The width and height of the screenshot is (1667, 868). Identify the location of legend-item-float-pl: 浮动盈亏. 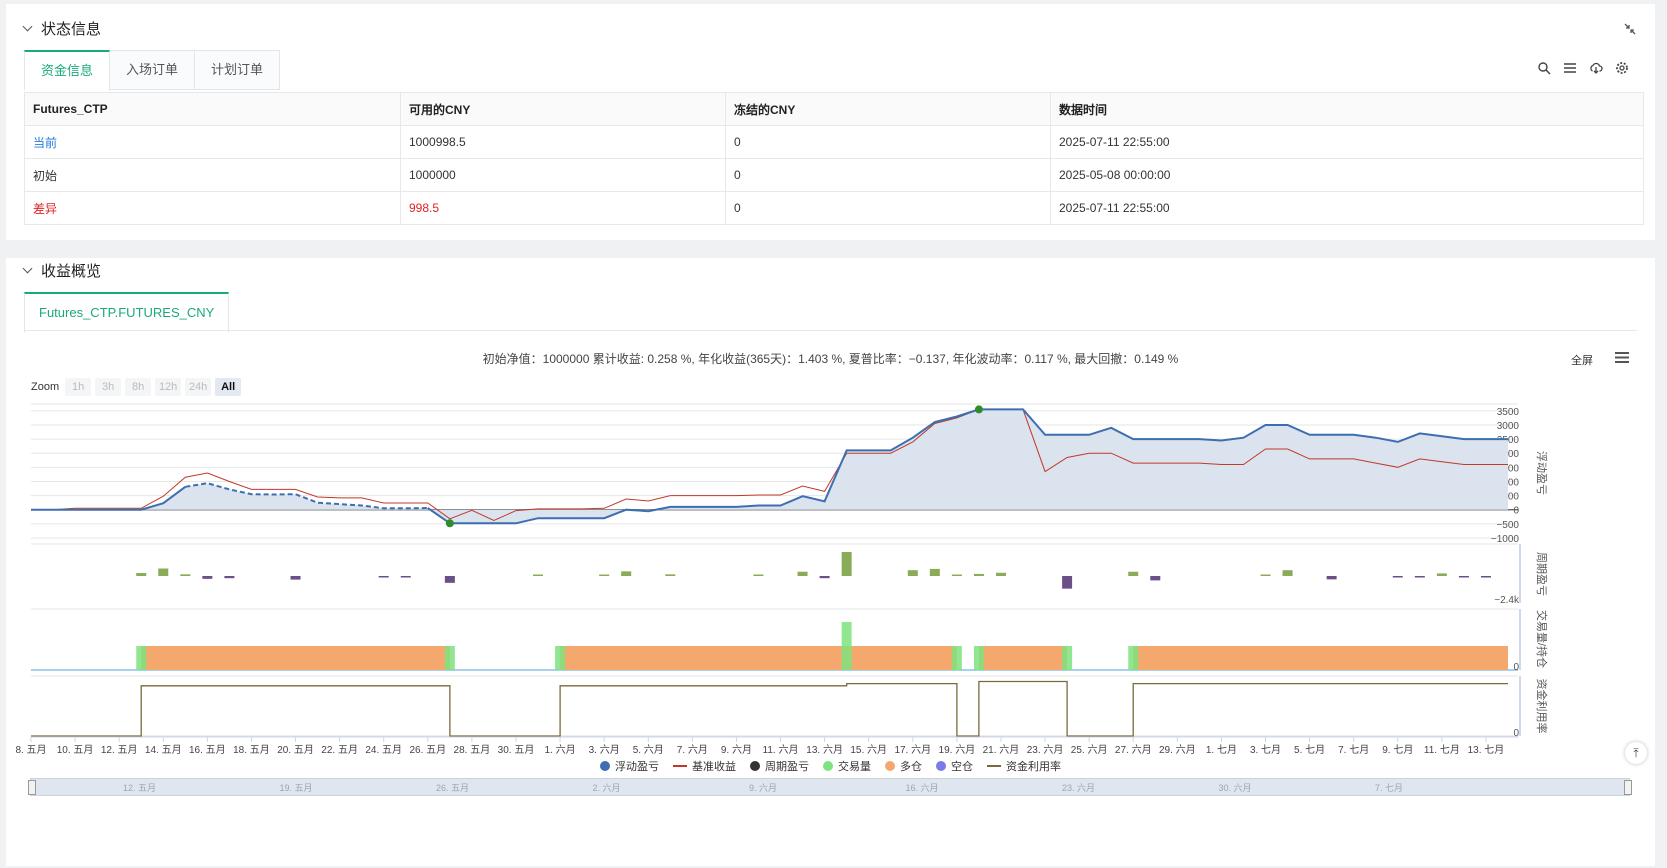
(629, 766).